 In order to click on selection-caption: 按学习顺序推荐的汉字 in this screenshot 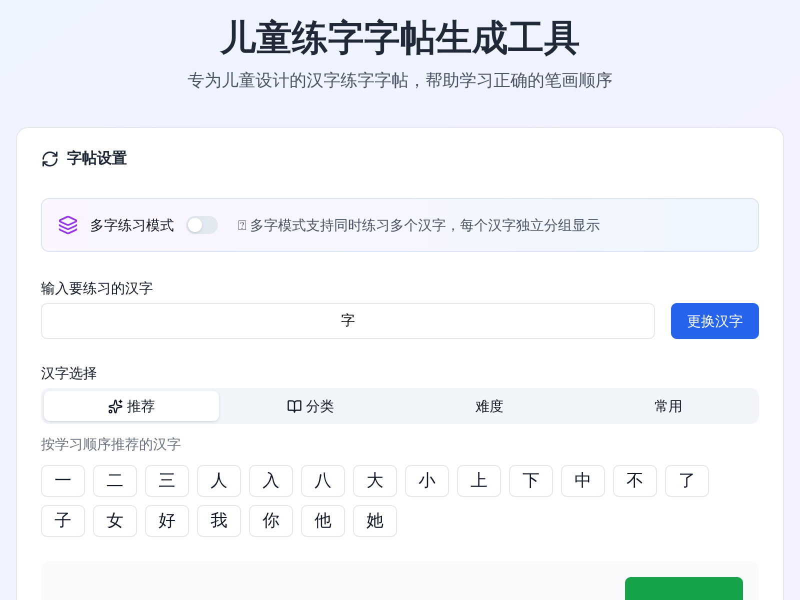, I will do `click(111, 444)`.